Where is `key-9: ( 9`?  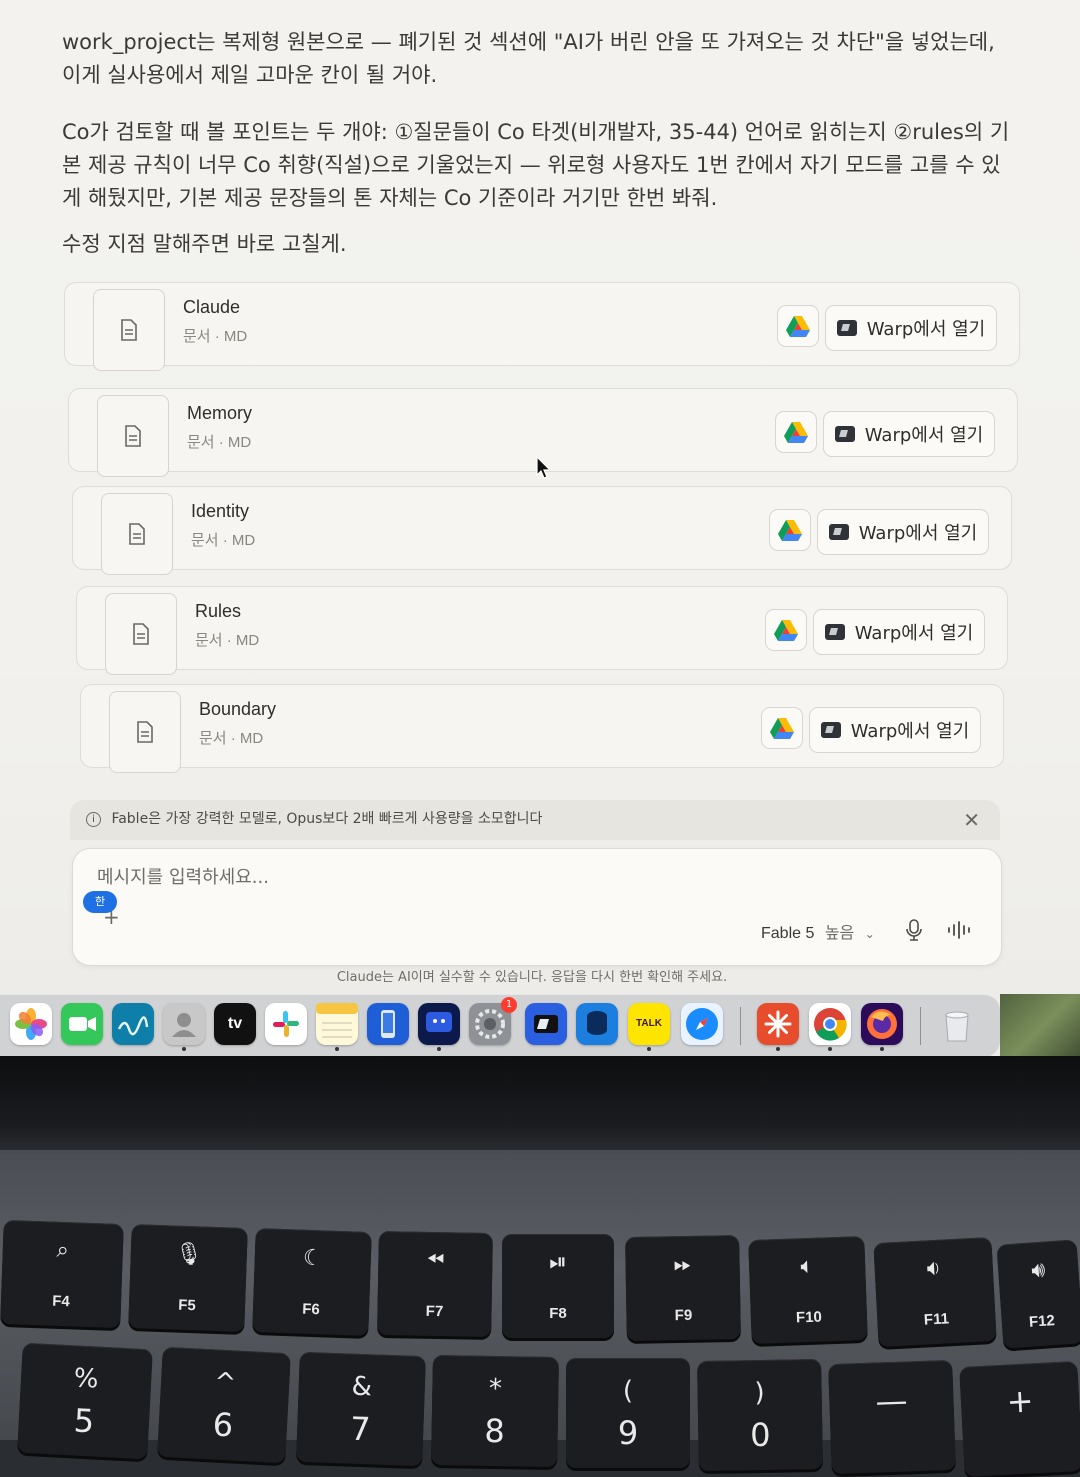
key-9: ( 9 is located at coordinates (628, 1413).